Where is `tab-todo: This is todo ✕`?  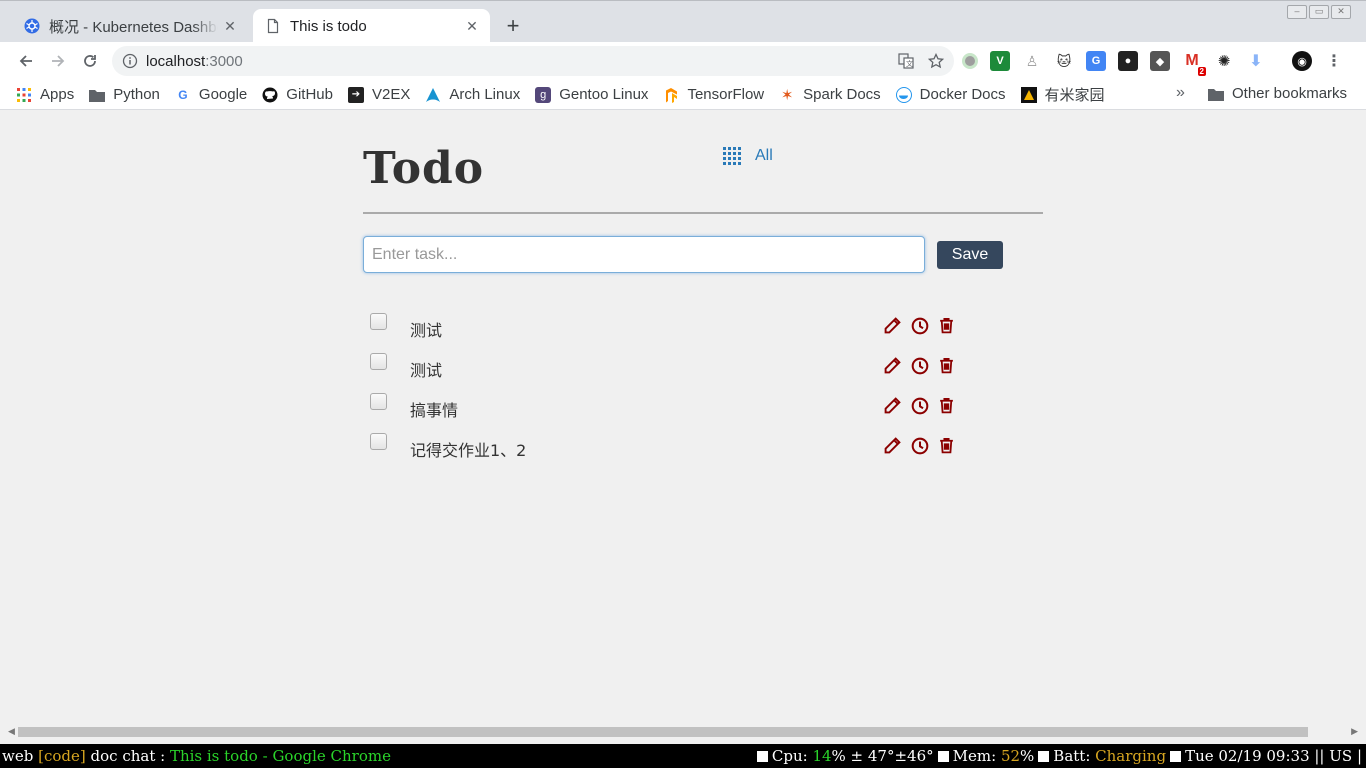 tab-todo: This is todo ✕ is located at coordinates (371, 26).